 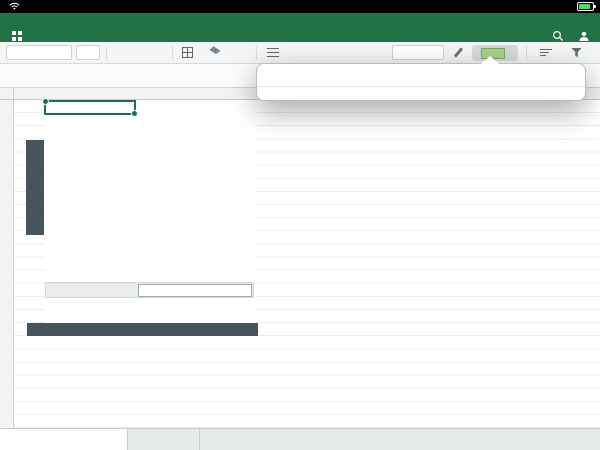 What do you see at coordinates (88, 52) in the screenshot?
I see `font-size-select` at bounding box center [88, 52].